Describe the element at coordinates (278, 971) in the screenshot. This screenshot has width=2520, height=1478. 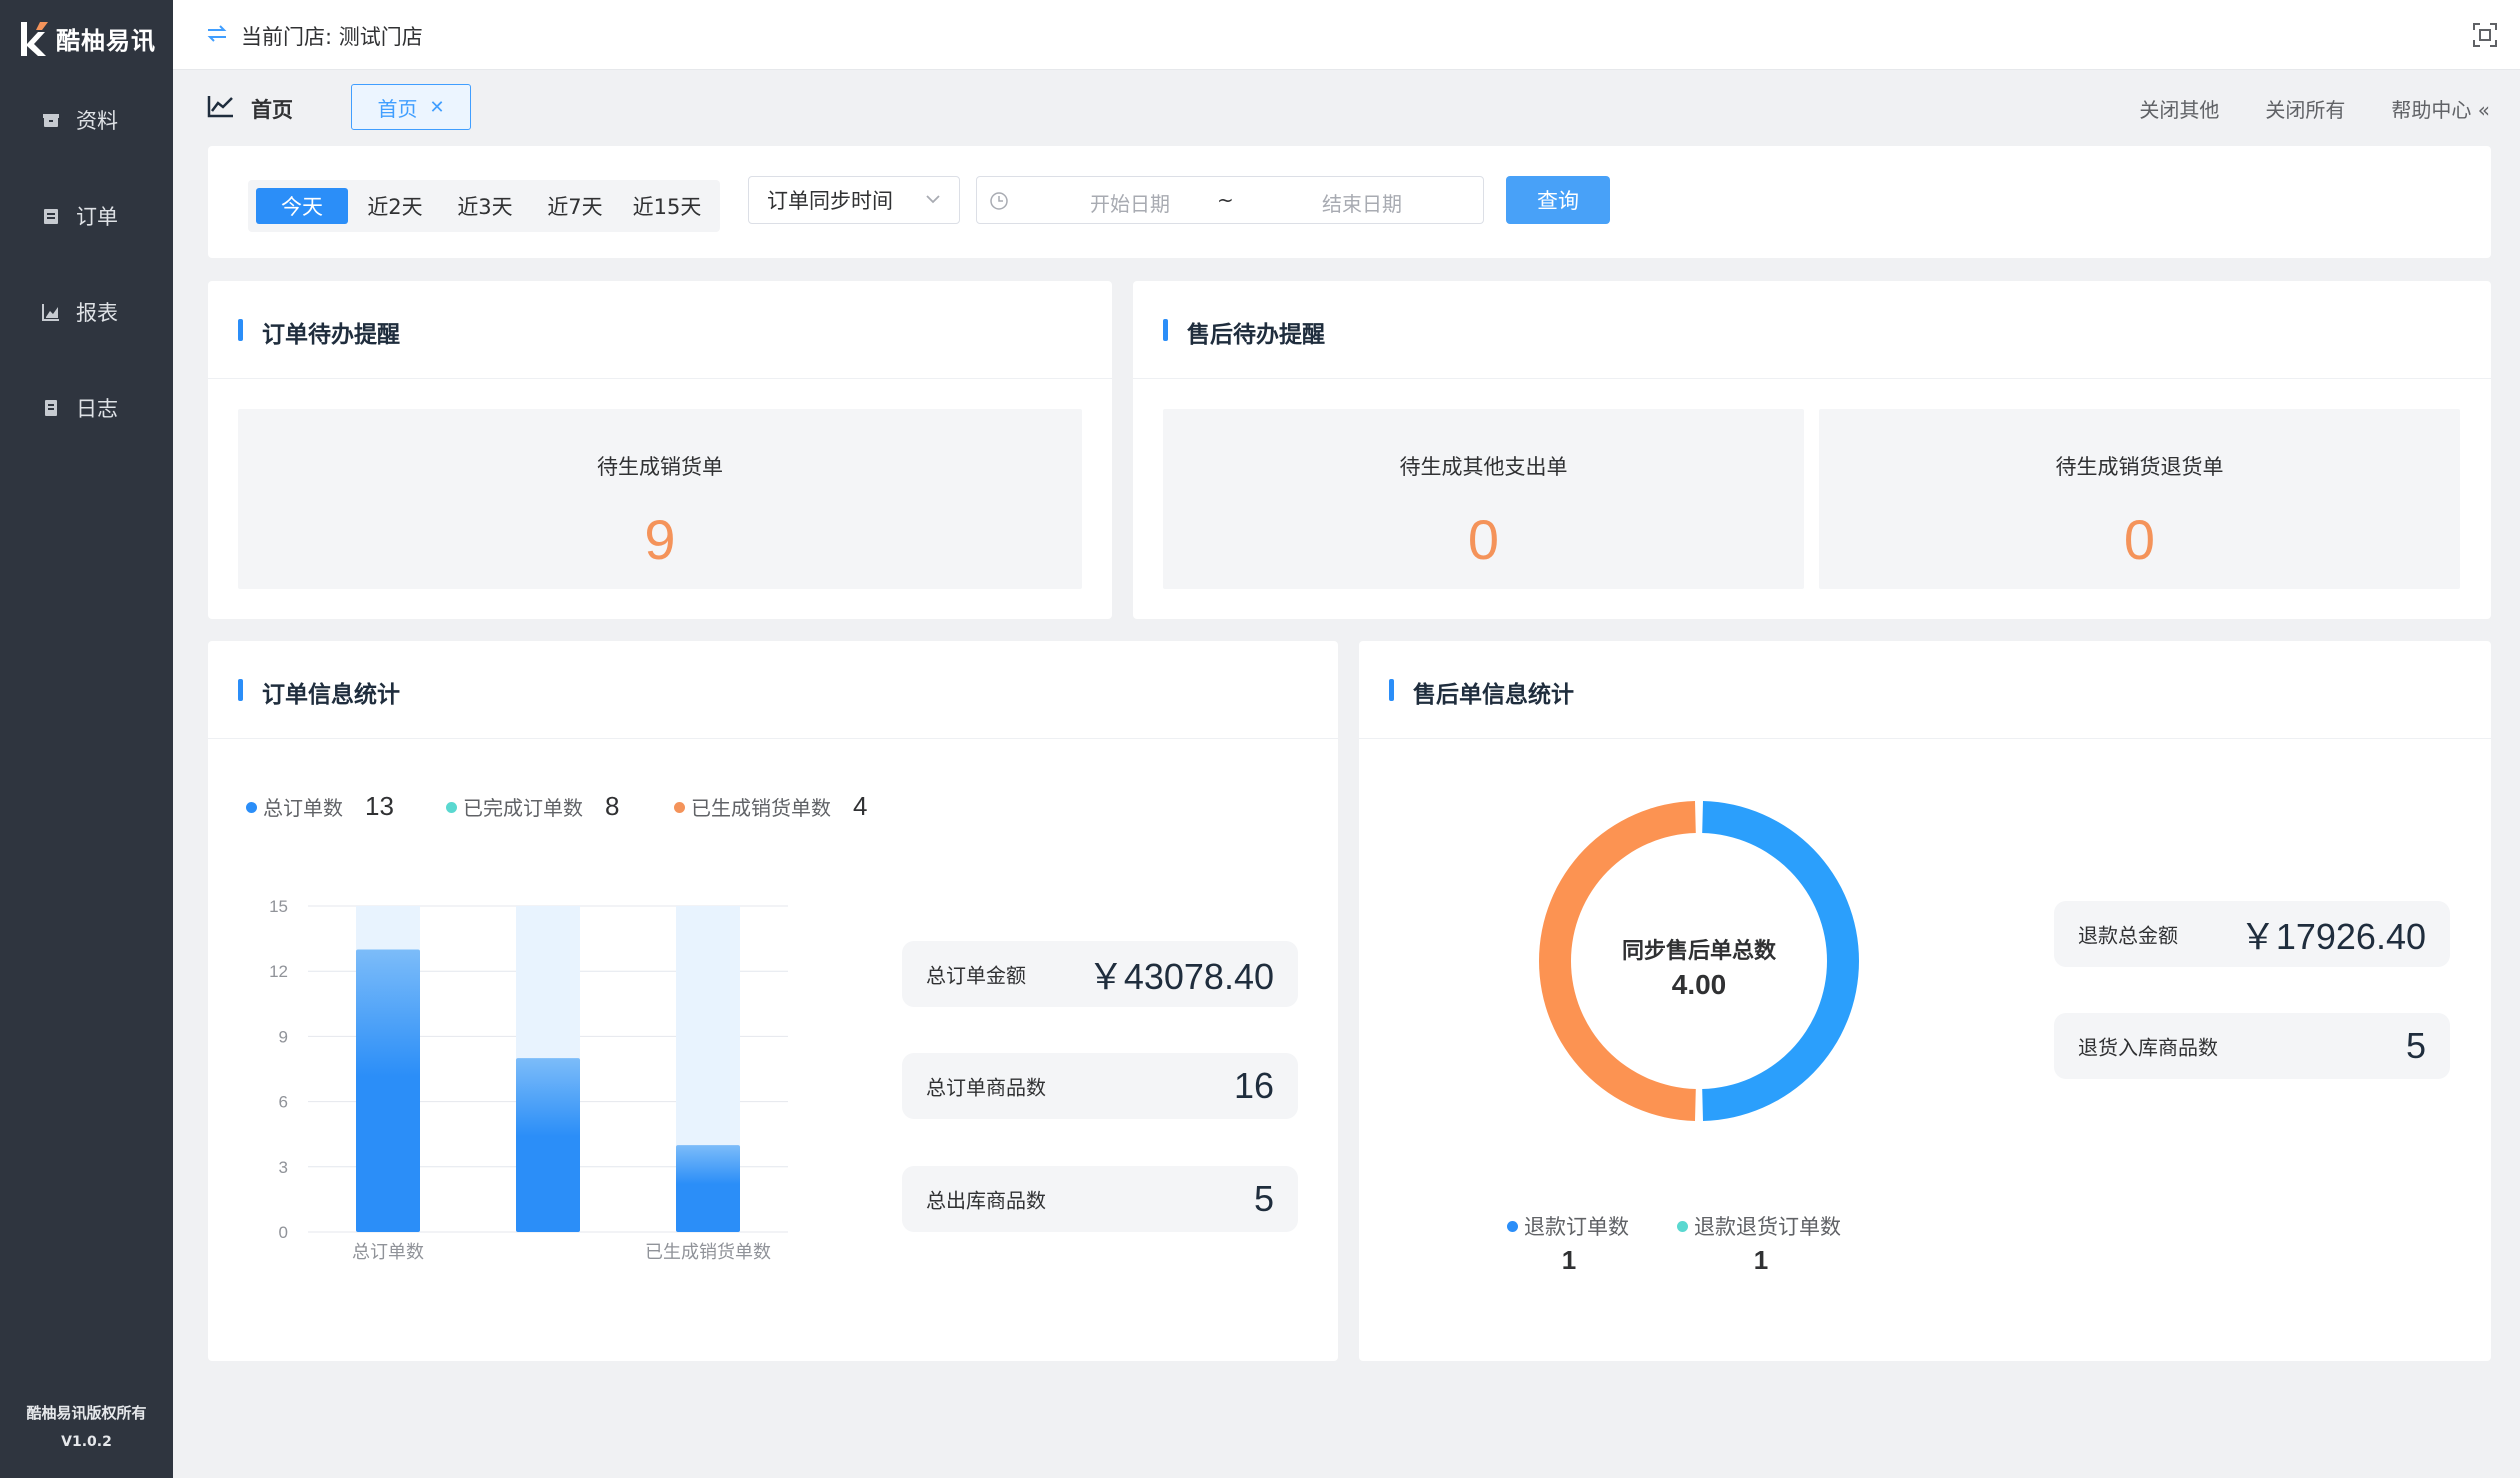
I see `y-tick-label: 12` at that location.